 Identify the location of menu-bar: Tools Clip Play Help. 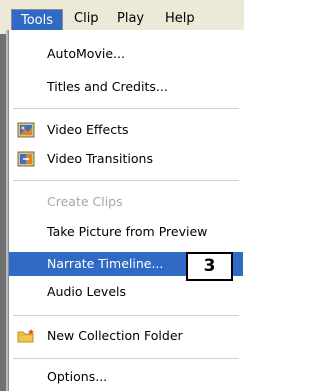
(122, 17).